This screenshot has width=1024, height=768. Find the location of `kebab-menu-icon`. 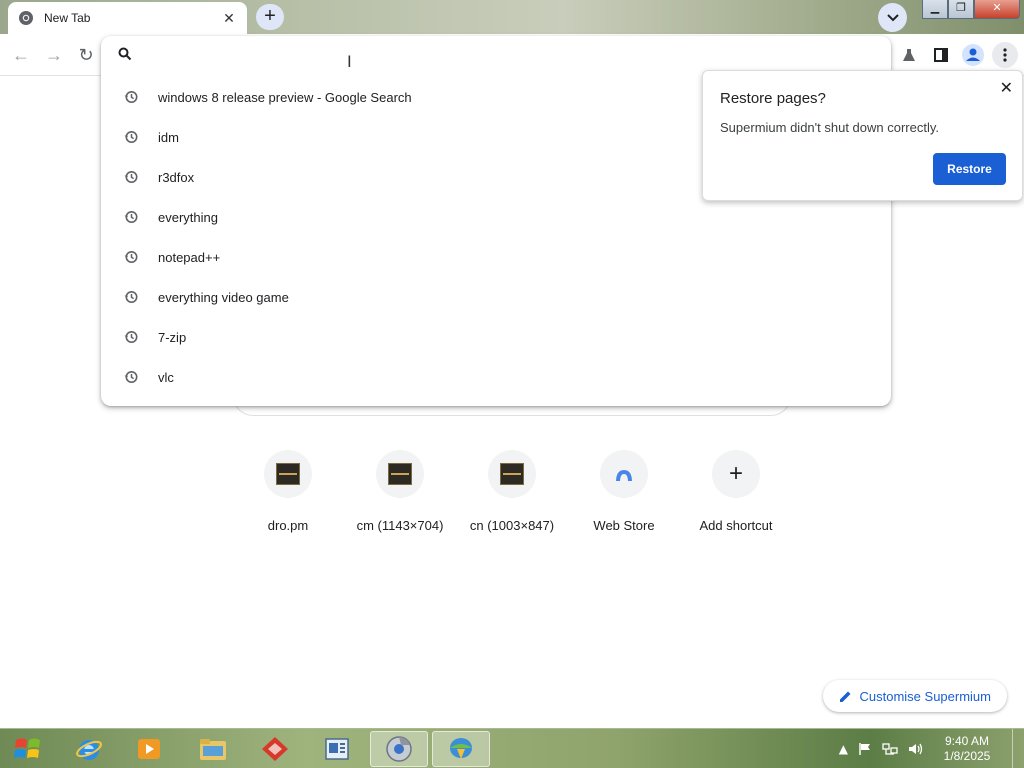

kebab-menu-icon is located at coordinates (1005, 55).